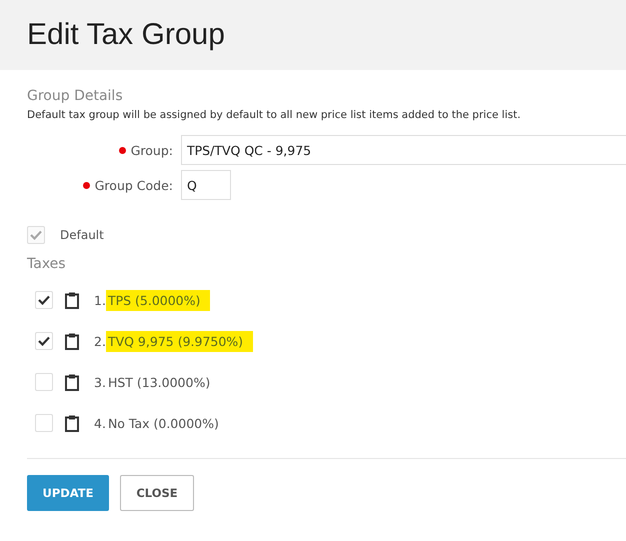 The width and height of the screenshot is (626, 541). Describe the element at coordinates (151, 150) in the screenshot. I see `field-label: Group:` at that location.